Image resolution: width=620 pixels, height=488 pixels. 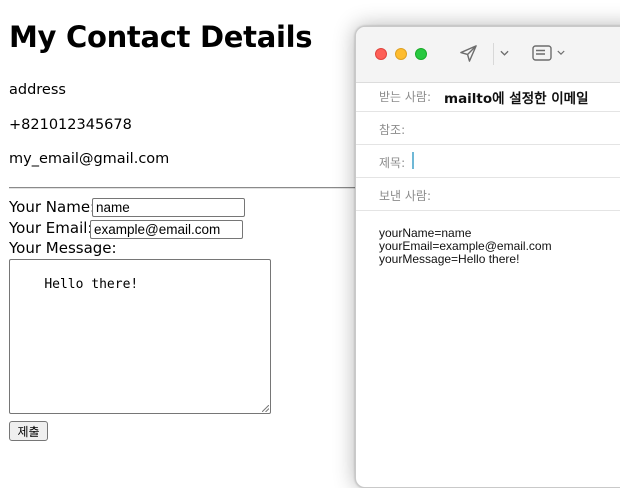 What do you see at coordinates (488, 161) in the screenshot?
I see `subject-field-row: 제목:` at bounding box center [488, 161].